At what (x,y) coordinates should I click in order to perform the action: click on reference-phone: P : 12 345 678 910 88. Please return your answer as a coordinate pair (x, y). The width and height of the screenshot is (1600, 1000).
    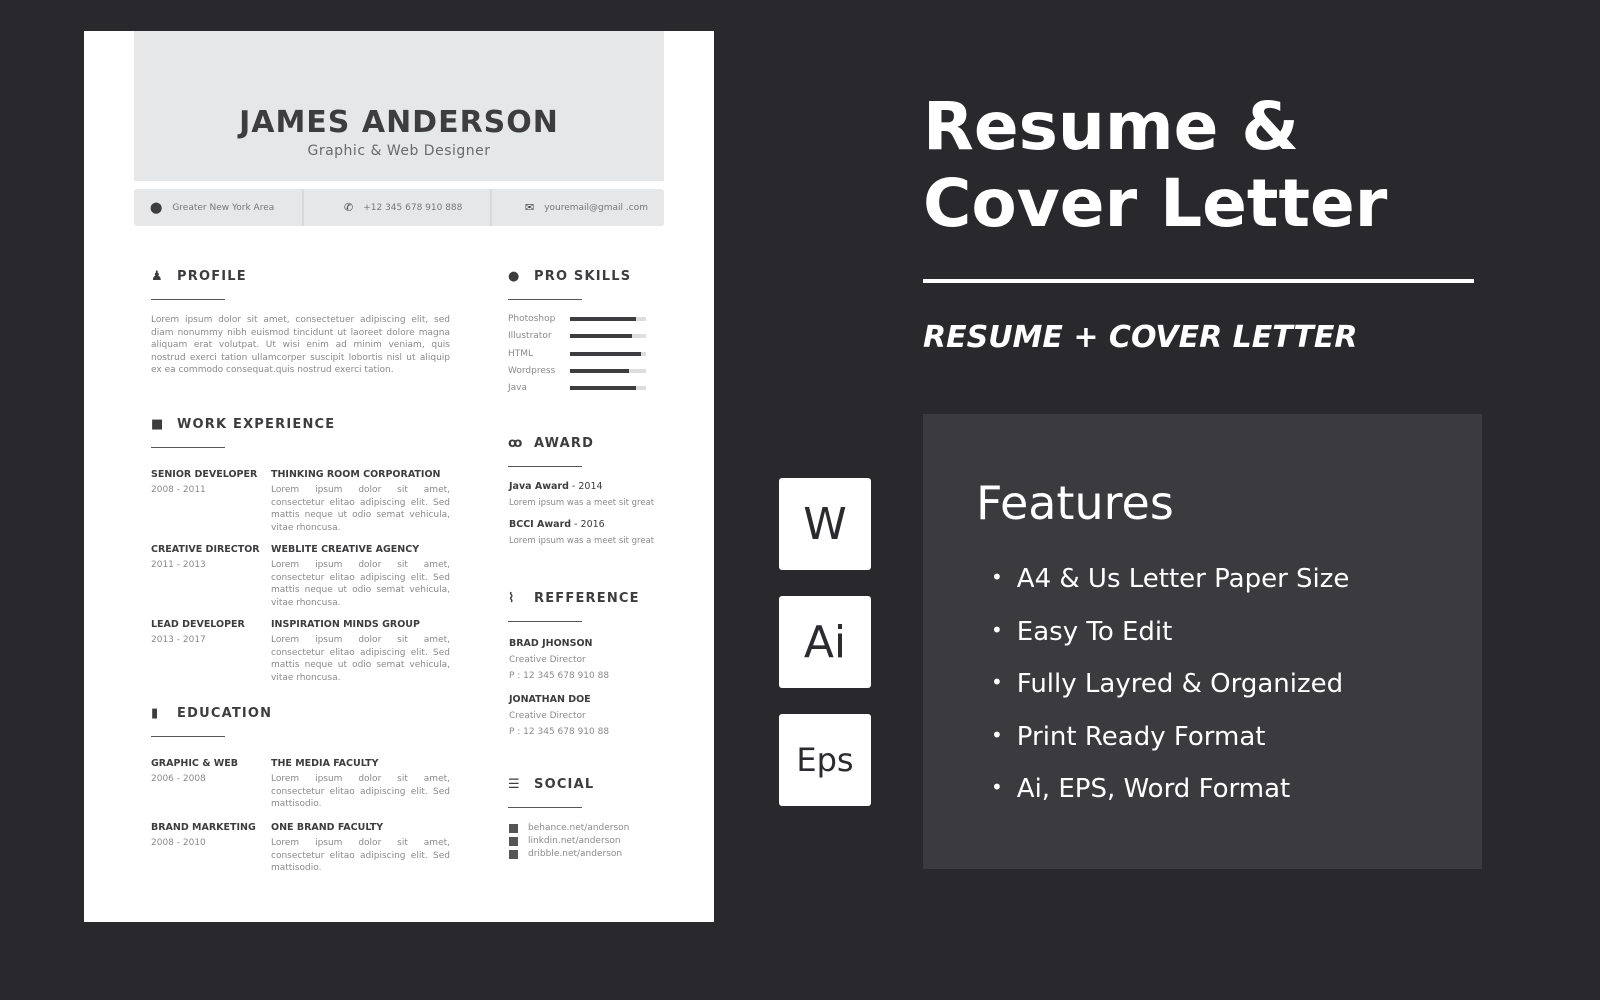
    Looking at the image, I should click on (559, 676).